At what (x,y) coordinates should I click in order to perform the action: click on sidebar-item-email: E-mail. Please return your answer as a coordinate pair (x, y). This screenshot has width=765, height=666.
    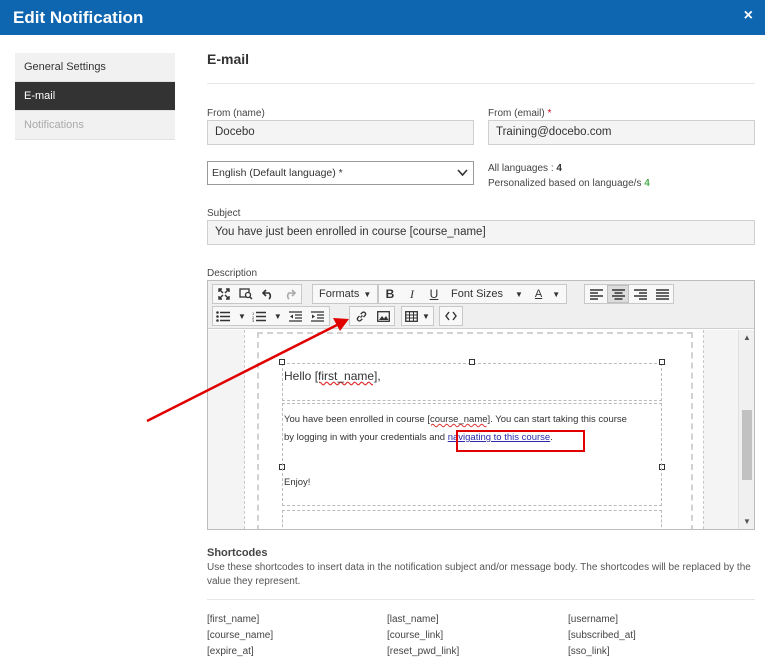
    Looking at the image, I should click on (95, 96).